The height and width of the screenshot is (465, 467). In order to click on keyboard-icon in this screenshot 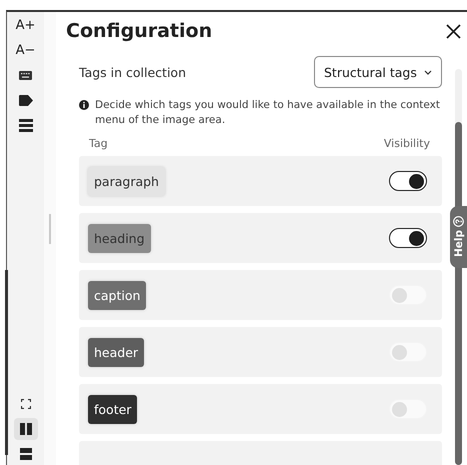, I will do `click(25, 75)`.